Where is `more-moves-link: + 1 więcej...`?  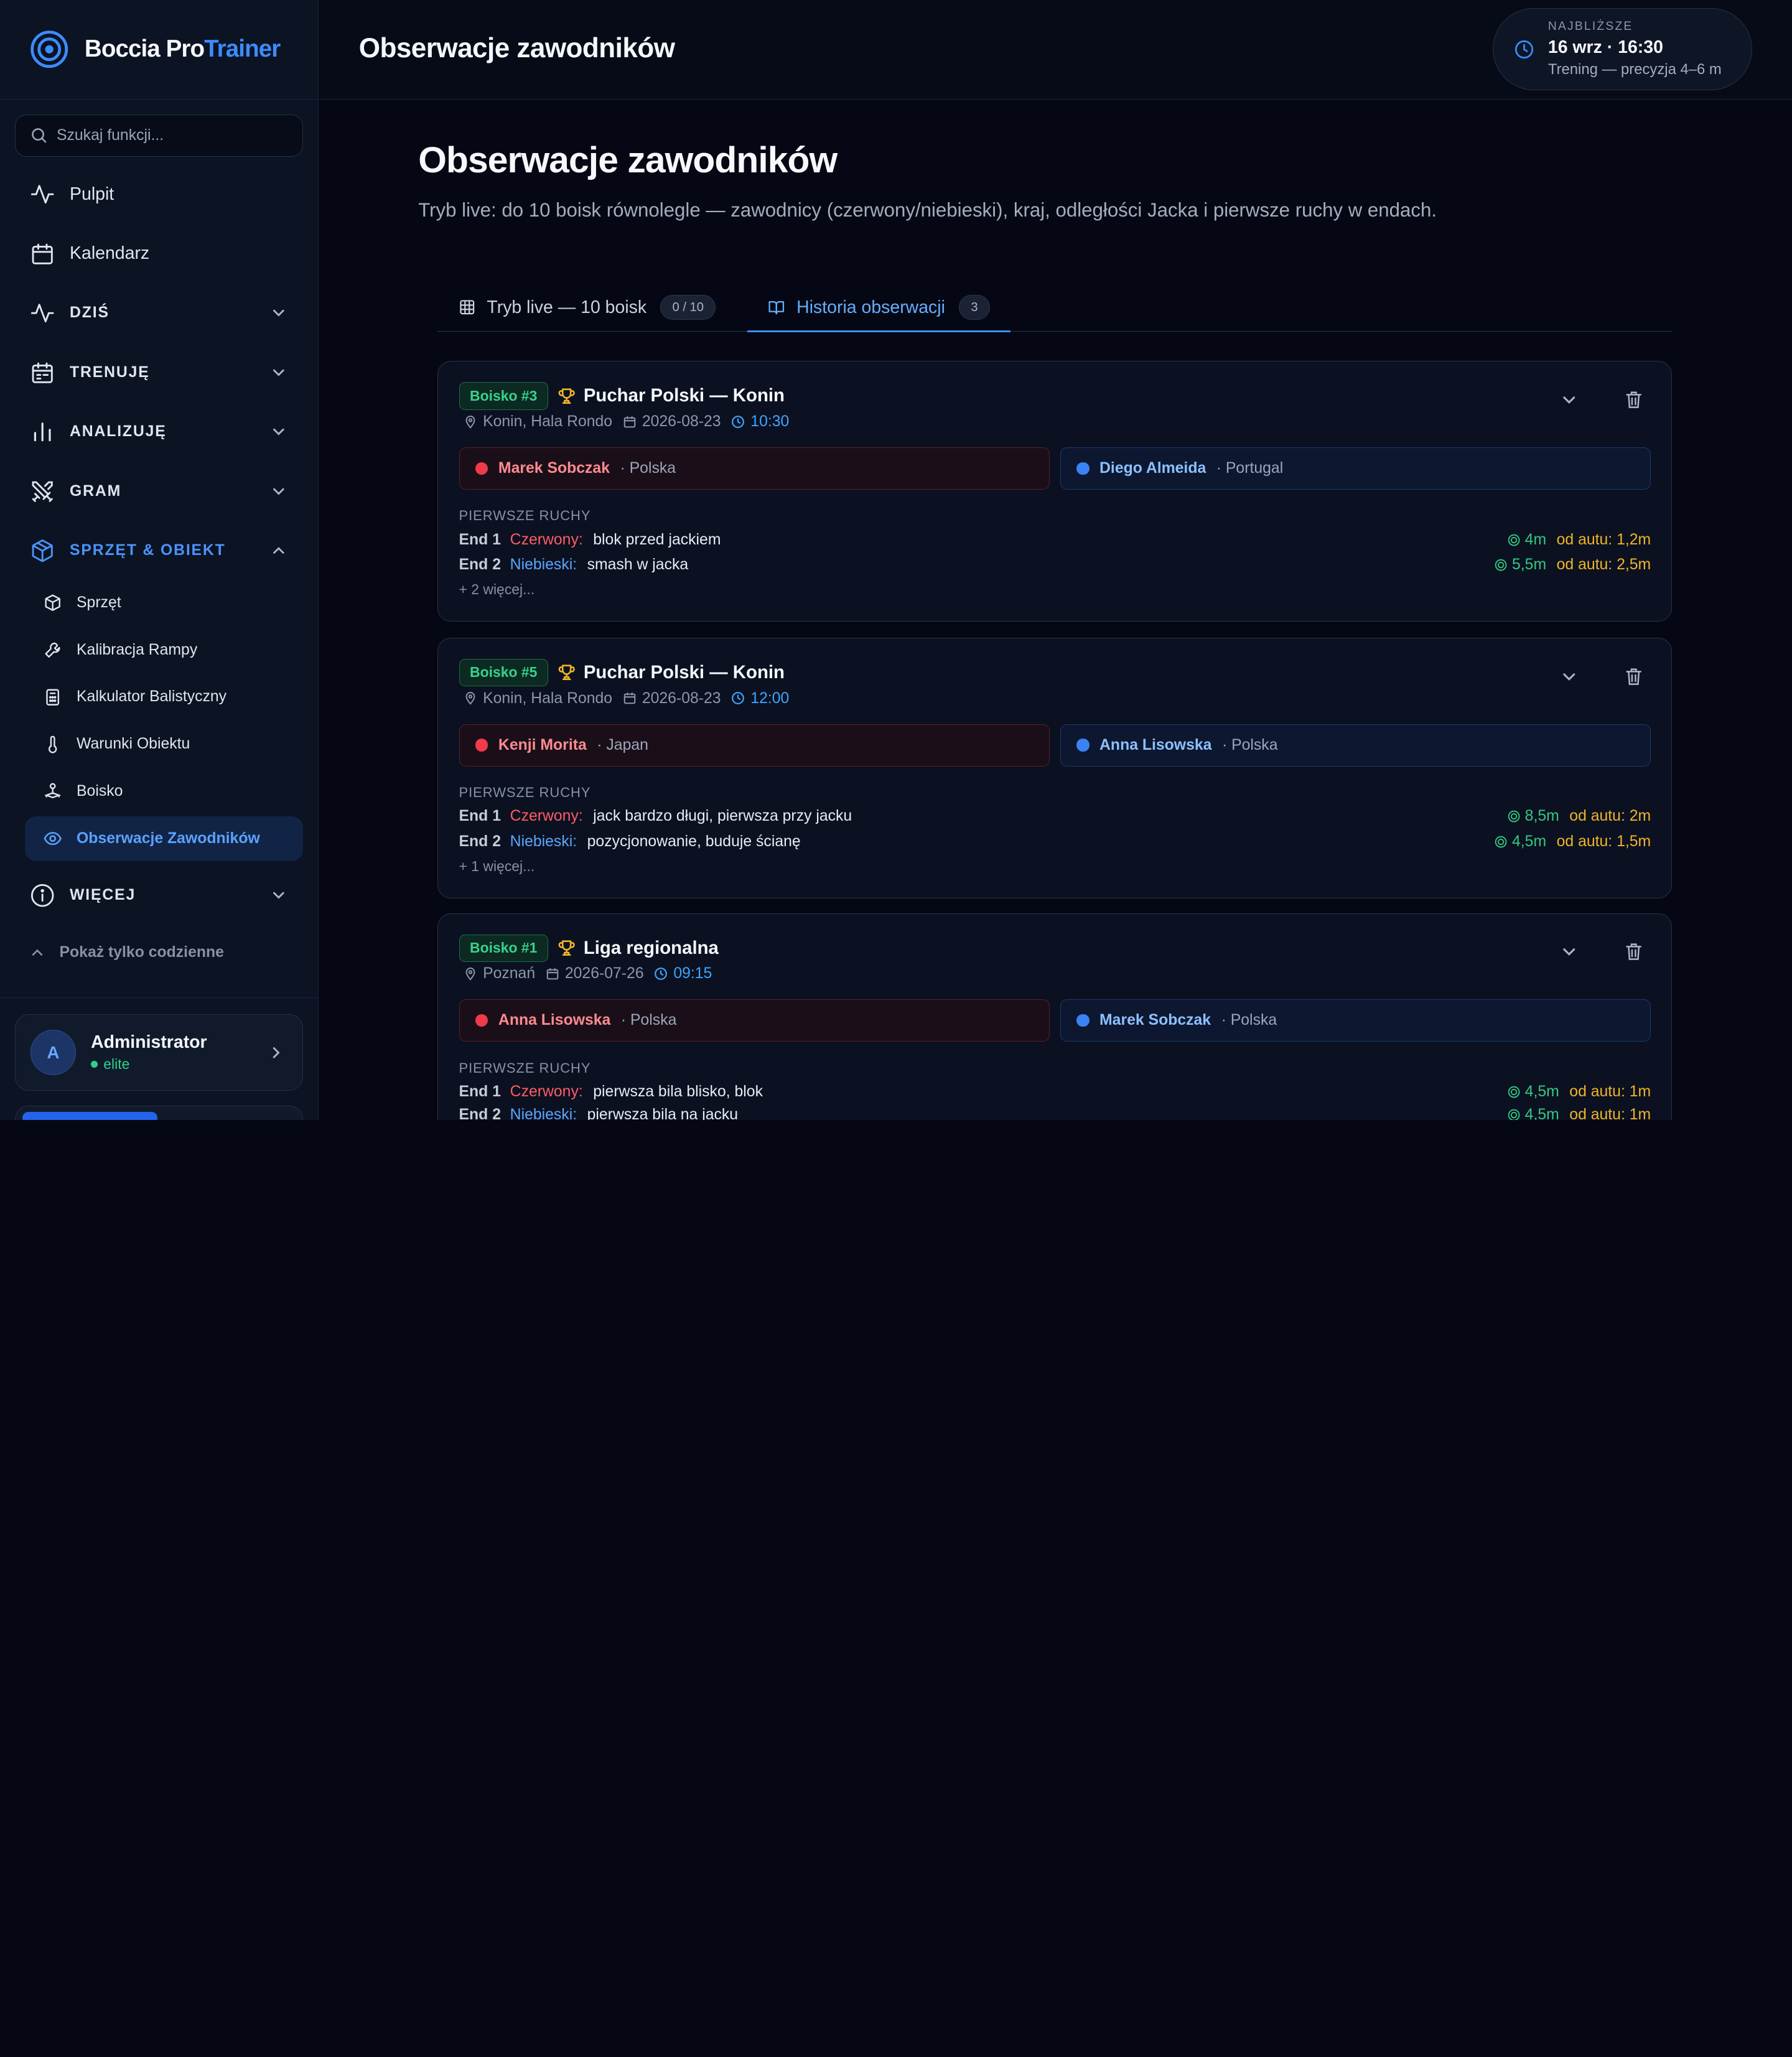 more-moves-link: + 1 więcej... is located at coordinates (497, 866).